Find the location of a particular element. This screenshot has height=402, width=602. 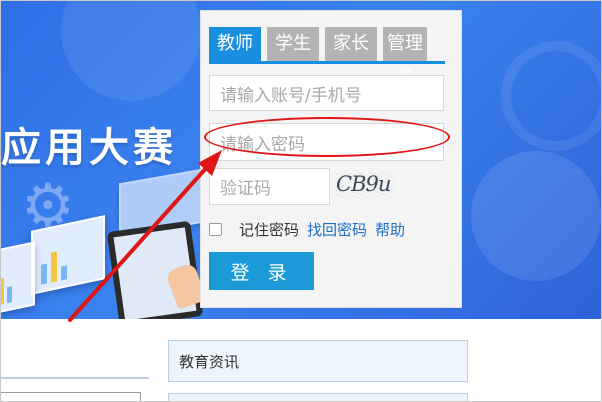

captcha-input: 验证码 is located at coordinates (269, 186).